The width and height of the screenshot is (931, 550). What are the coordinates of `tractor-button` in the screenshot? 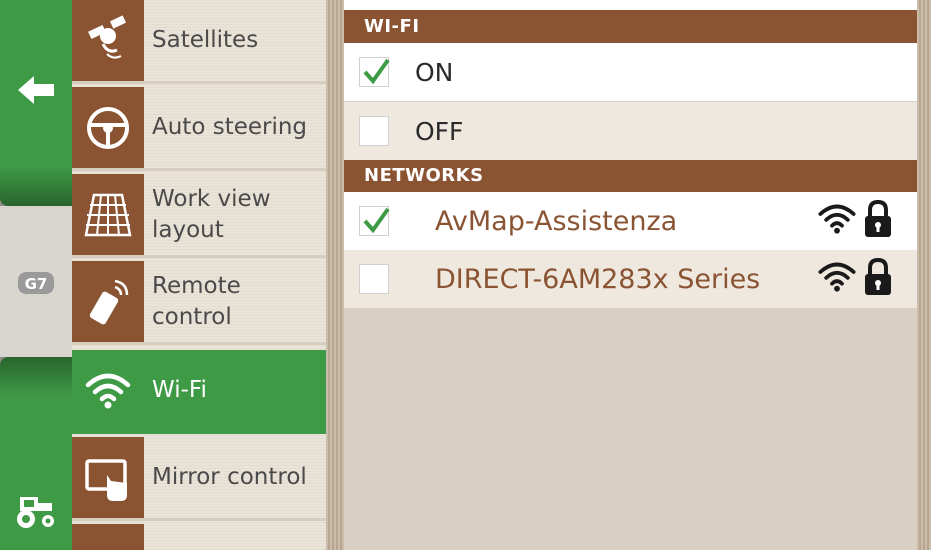 It's located at (36, 510).